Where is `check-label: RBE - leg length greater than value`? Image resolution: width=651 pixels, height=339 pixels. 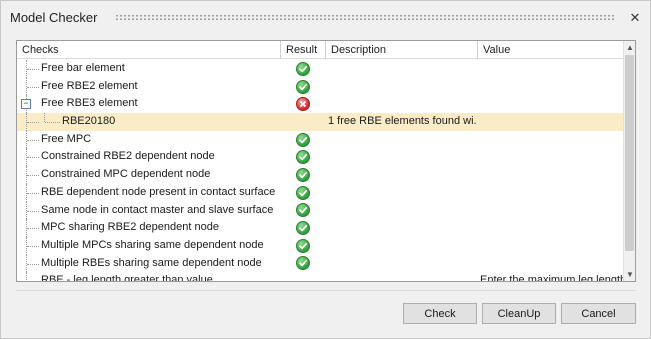 check-label: RBE - leg length greater than value is located at coordinates (127, 278).